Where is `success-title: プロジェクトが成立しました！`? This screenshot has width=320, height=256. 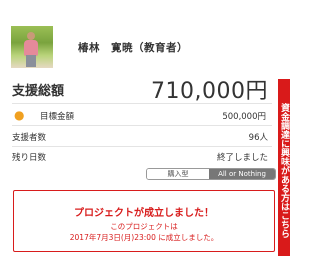
success-title: プロジェクトが成立しました！ is located at coordinates (144, 213).